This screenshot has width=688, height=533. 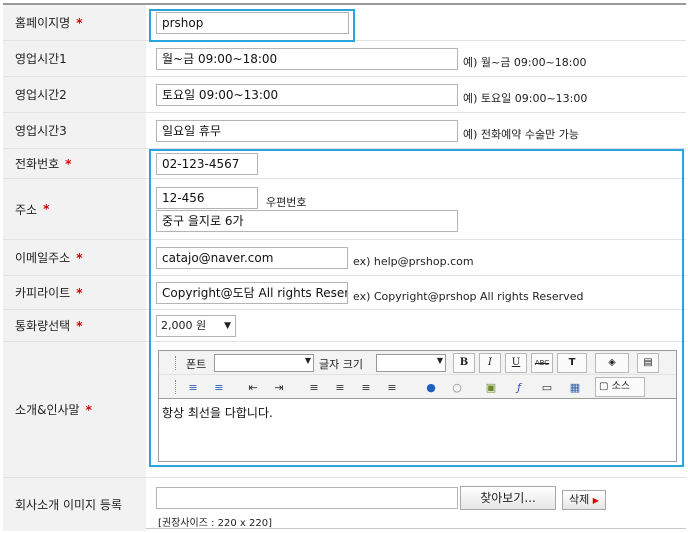 I want to click on hours3-input: 일요일 휴무, so click(x=307, y=131).